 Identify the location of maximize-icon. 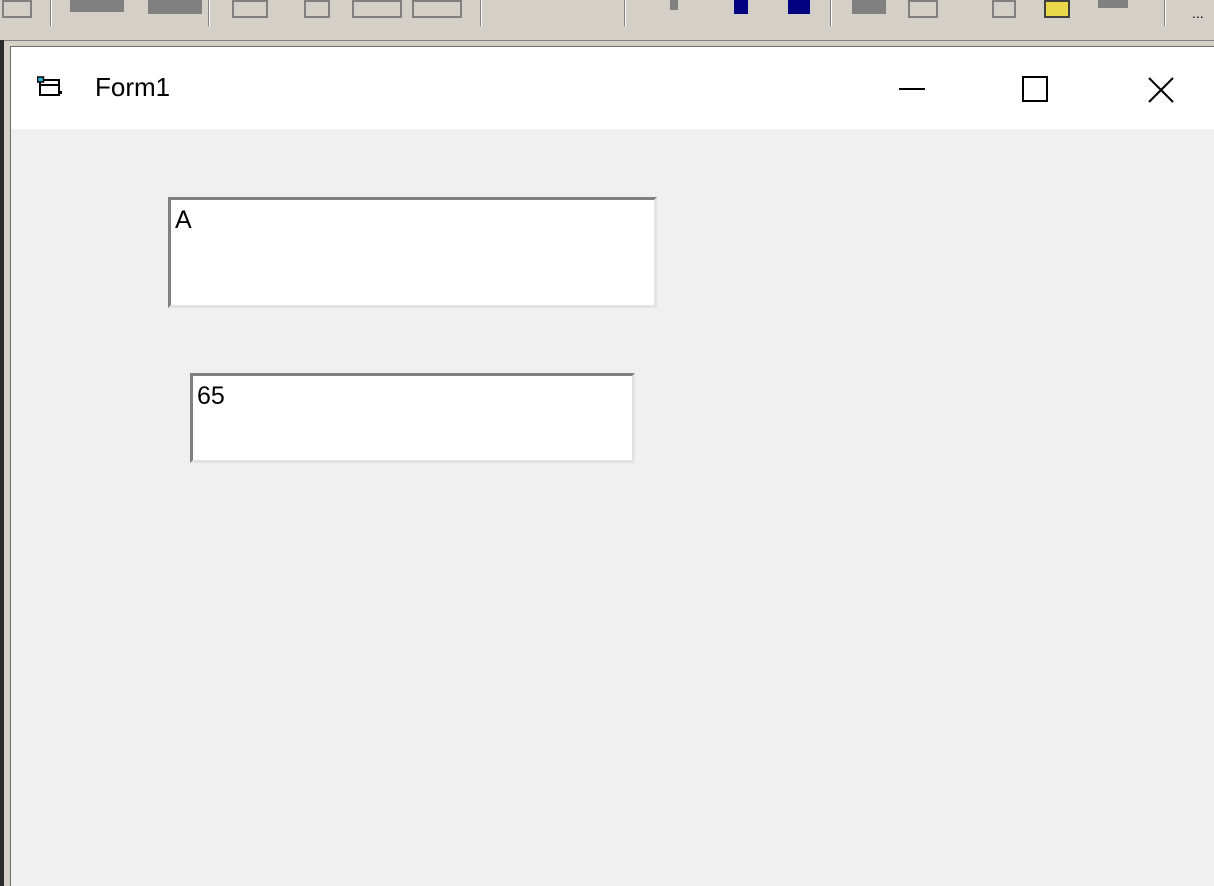
(1035, 89).